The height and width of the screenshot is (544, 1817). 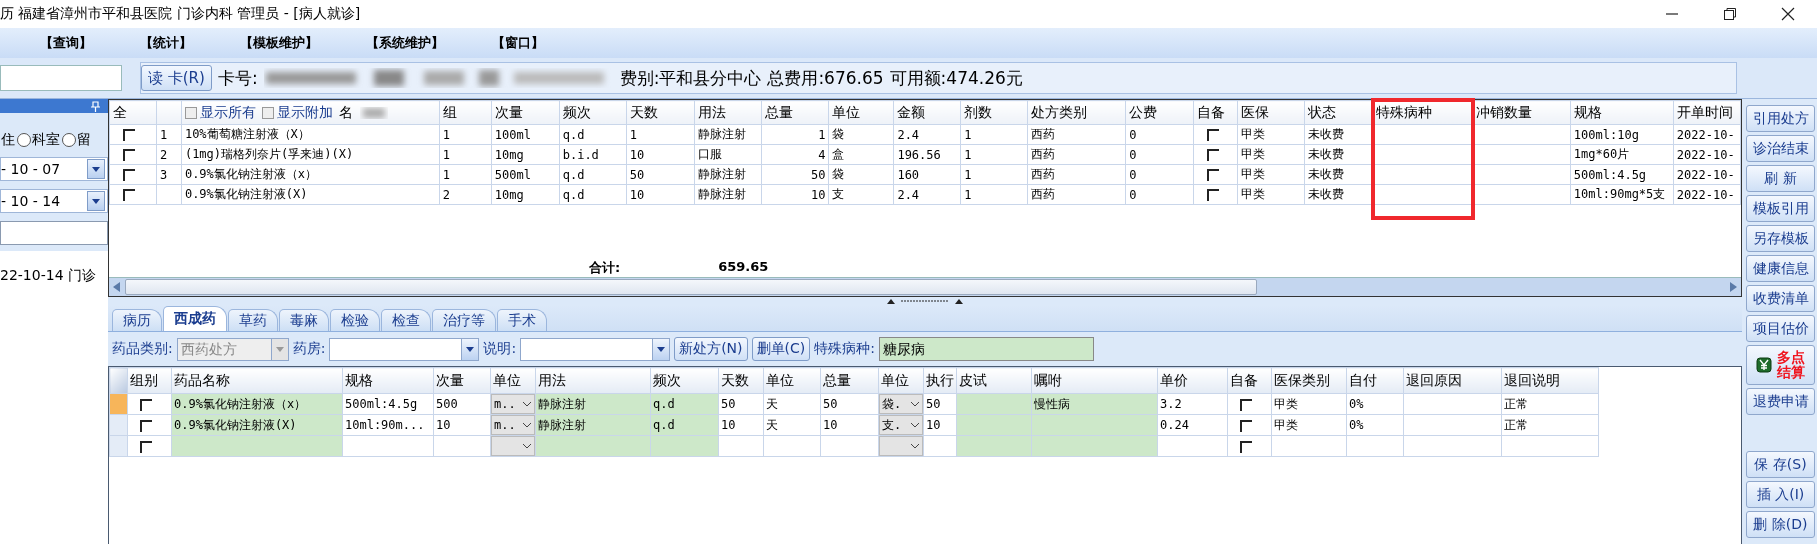 I want to click on read-card-button: 读 卡(R), so click(x=176, y=78).